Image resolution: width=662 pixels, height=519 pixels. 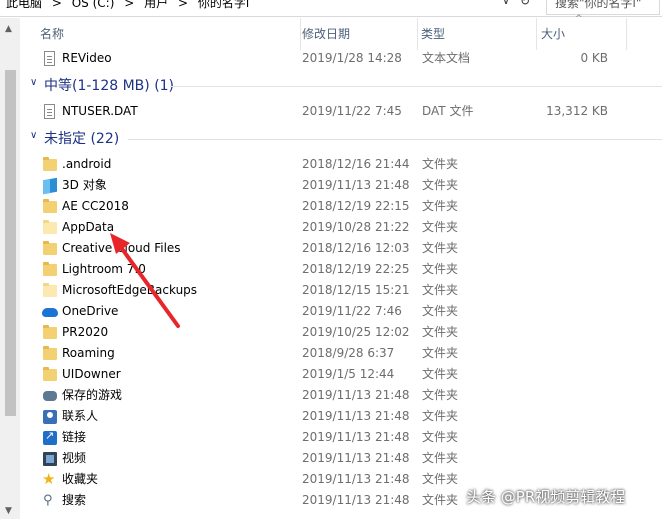 What do you see at coordinates (80, 479) in the screenshot?
I see `folder-name: 收藏夹` at bounding box center [80, 479].